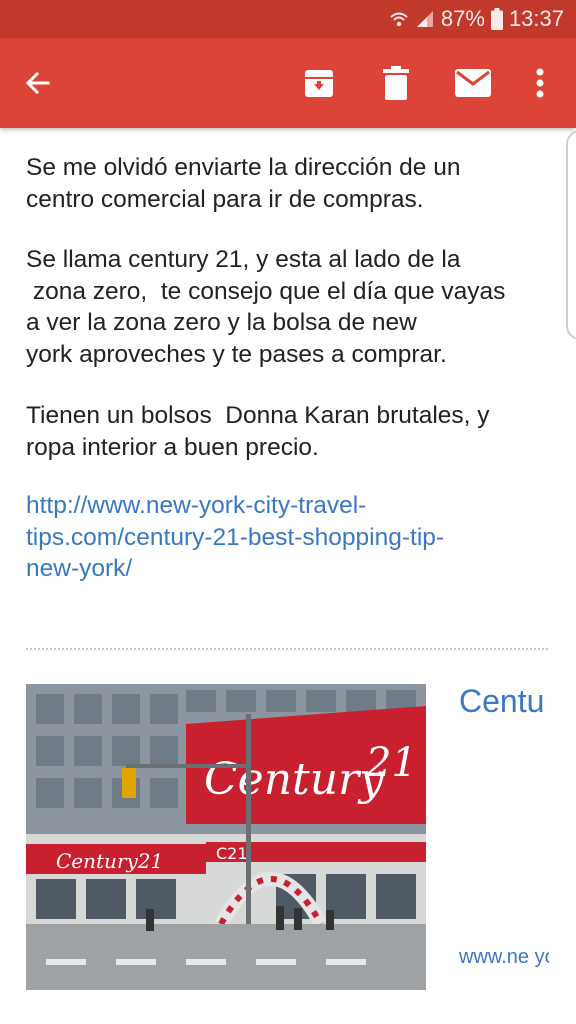 Image resolution: width=576 pixels, height=1024 pixels. What do you see at coordinates (496, 19) in the screenshot?
I see `battery-icon` at bounding box center [496, 19].